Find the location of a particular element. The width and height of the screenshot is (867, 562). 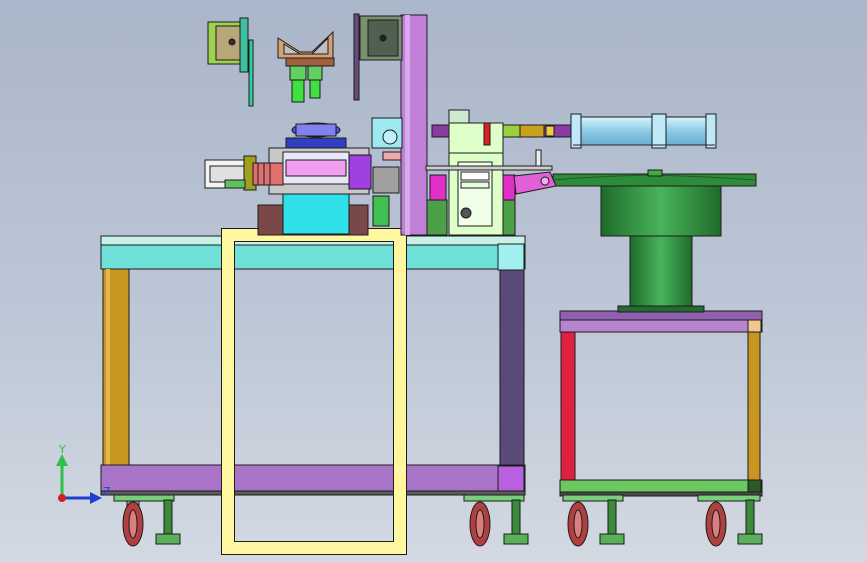

y-axis-label: Y is located at coordinates (62, 449).